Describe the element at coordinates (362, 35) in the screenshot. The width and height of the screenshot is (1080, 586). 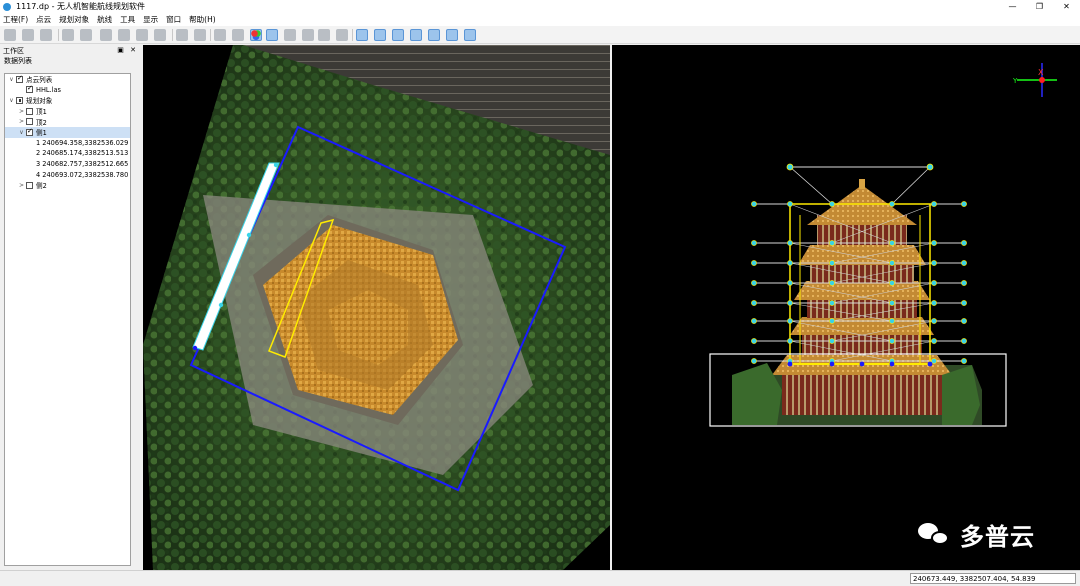
I see `measure-icon` at that location.